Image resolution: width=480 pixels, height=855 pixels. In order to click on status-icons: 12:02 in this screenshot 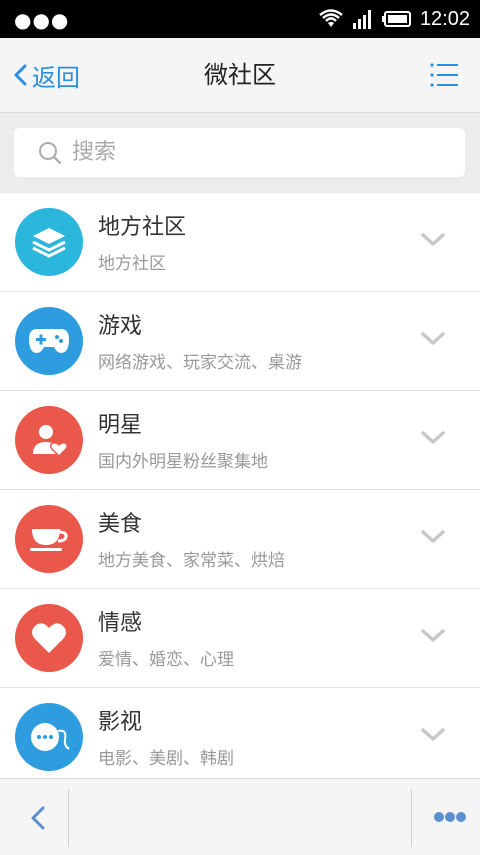, I will do `click(394, 19)`.